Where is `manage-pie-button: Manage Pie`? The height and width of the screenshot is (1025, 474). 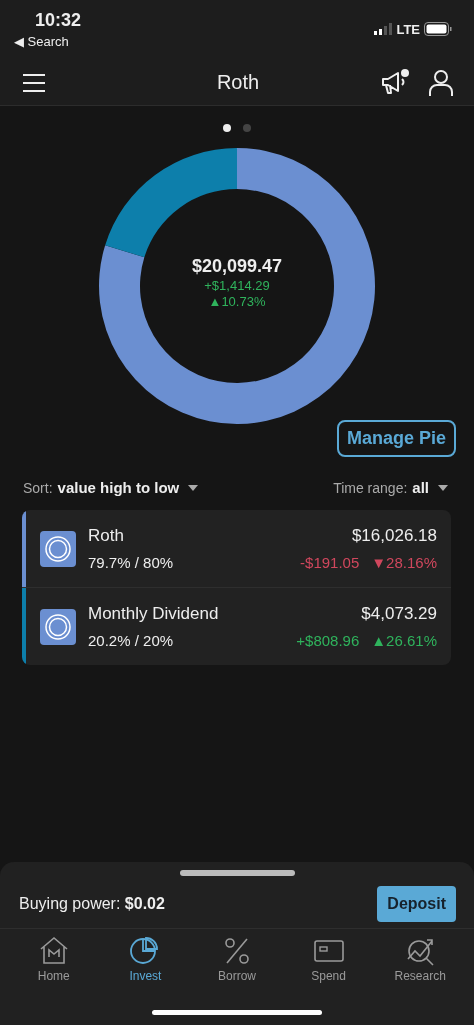 manage-pie-button: Manage Pie is located at coordinates (396, 438).